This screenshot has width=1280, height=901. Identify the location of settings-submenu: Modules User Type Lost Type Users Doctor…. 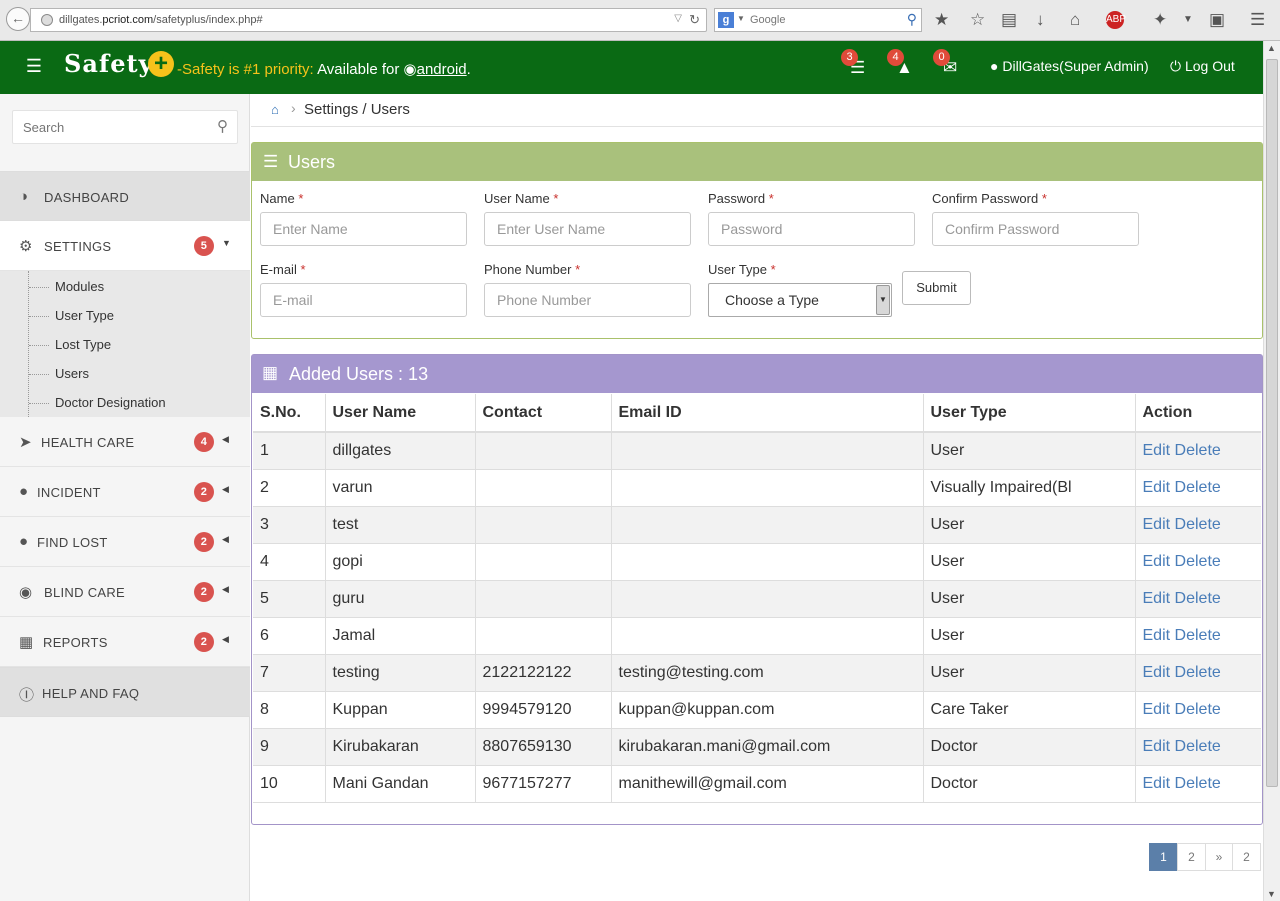
(125, 344).